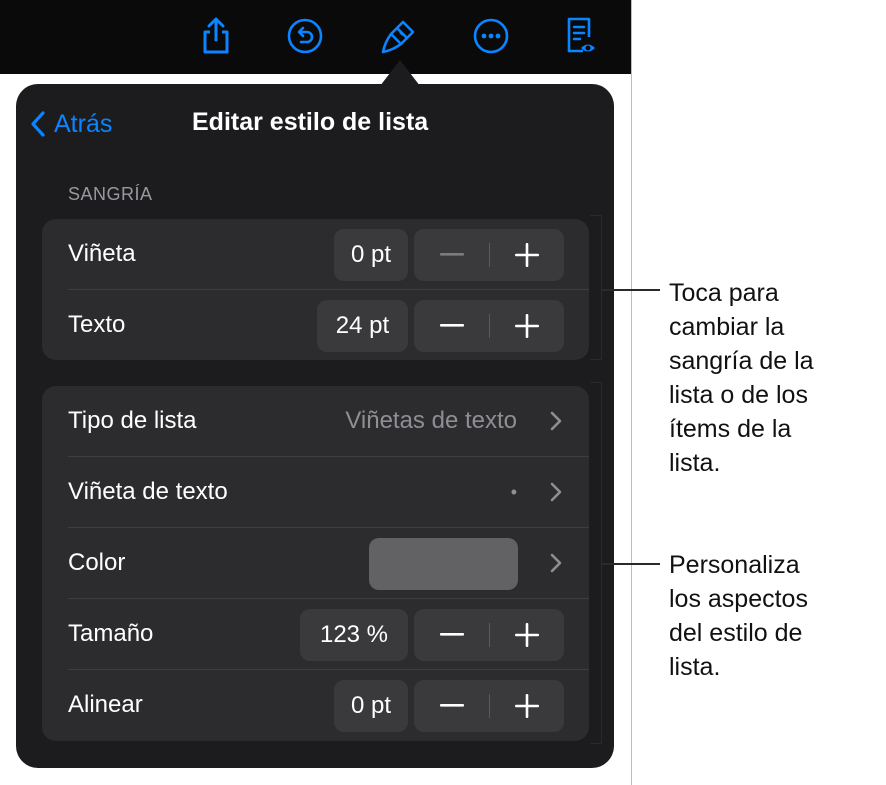 The width and height of the screenshot is (886, 785). I want to click on more-button, so click(491, 36).